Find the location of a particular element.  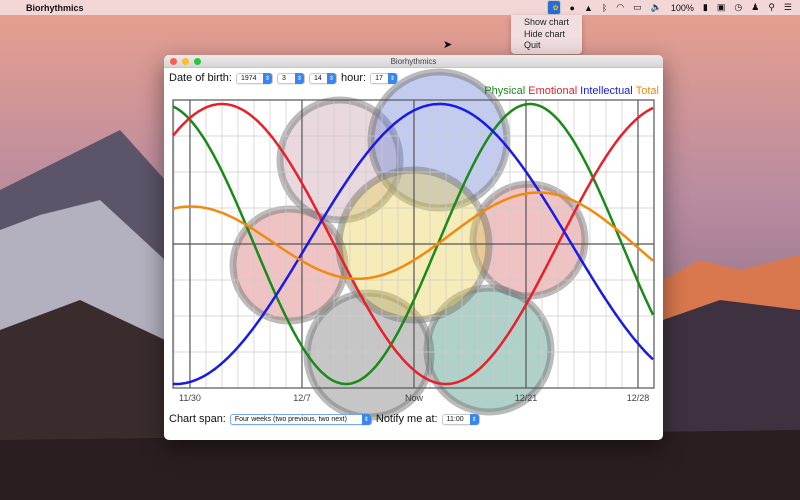

notify-time-select: 11:00 ⇕ is located at coordinates (460, 419).